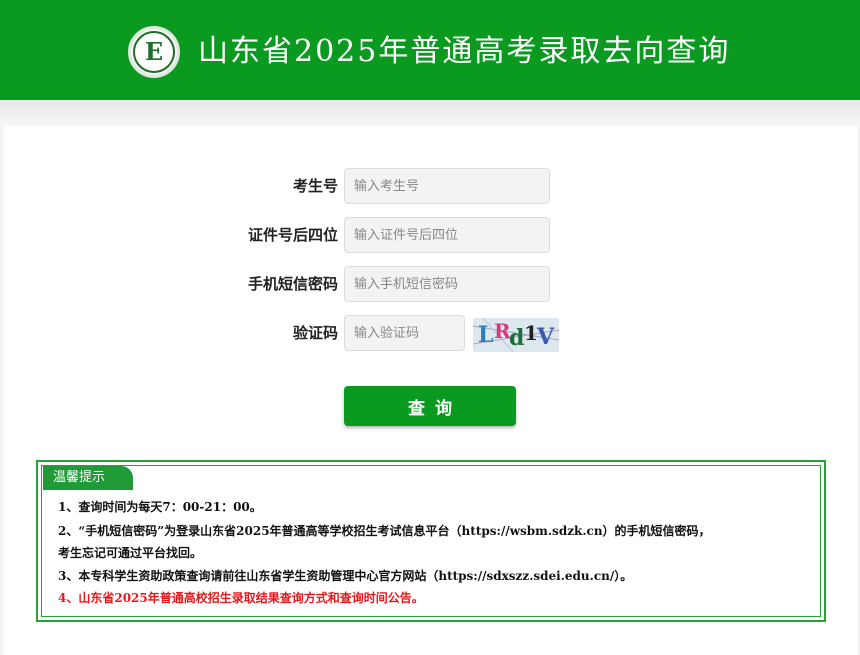  What do you see at coordinates (517, 338) in the screenshot?
I see `captcha-char: d` at bounding box center [517, 338].